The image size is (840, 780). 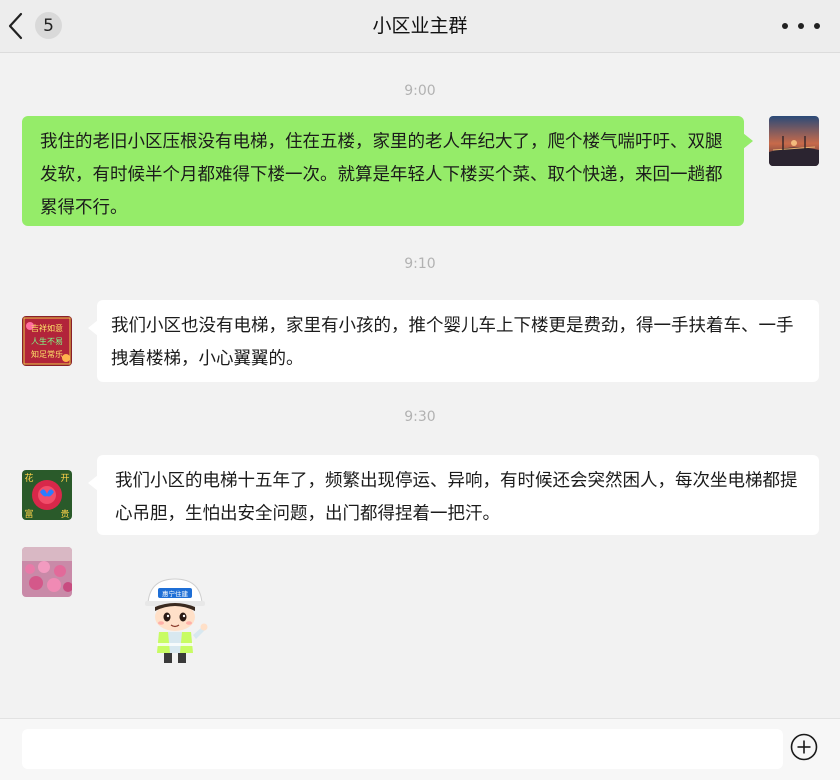 I want to click on back-button, so click(x=16, y=26).